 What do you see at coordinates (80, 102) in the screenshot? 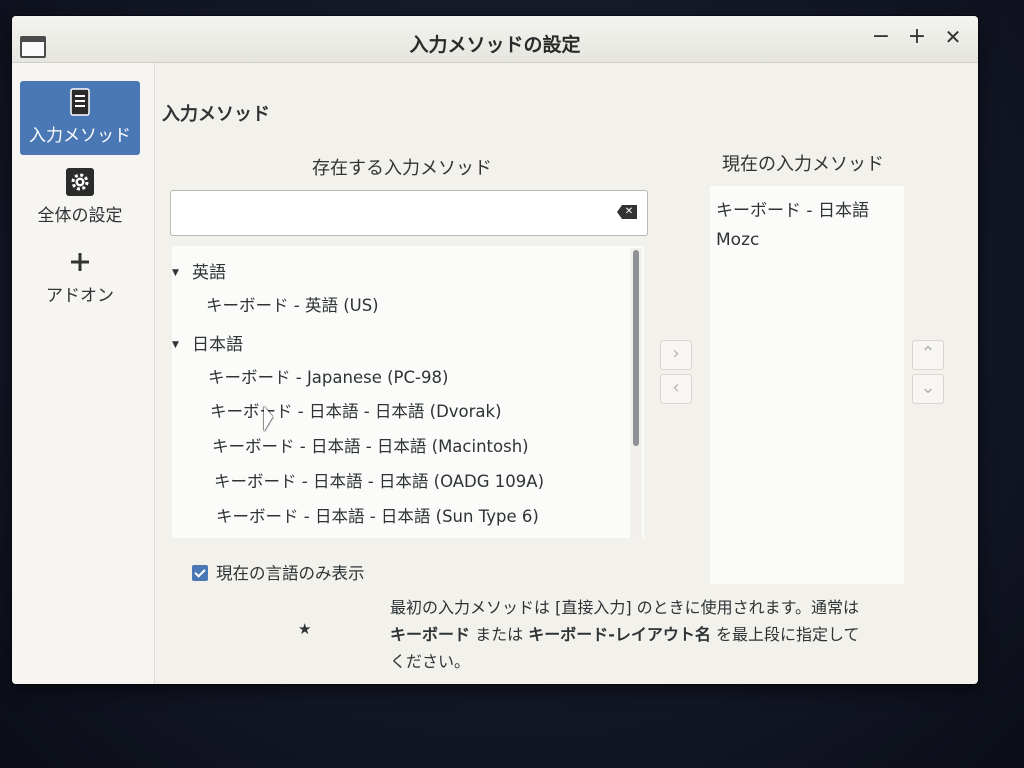
I see `document-list-icon` at bounding box center [80, 102].